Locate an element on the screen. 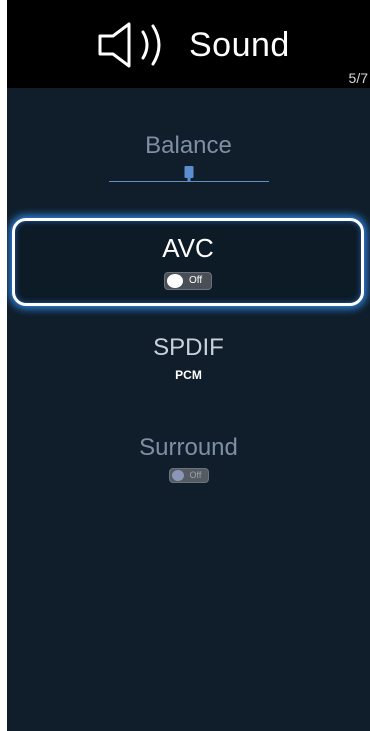 This screenshot has height=731, width=370. surround-toggle-knob is located at coordinates (177, 475).